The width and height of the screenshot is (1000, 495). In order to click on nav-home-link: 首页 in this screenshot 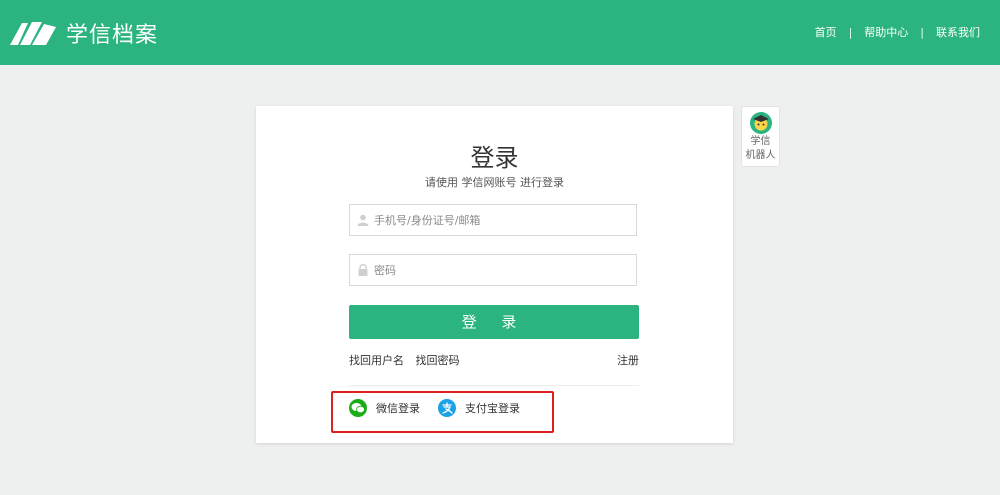, I will do `click(826, 32)`.